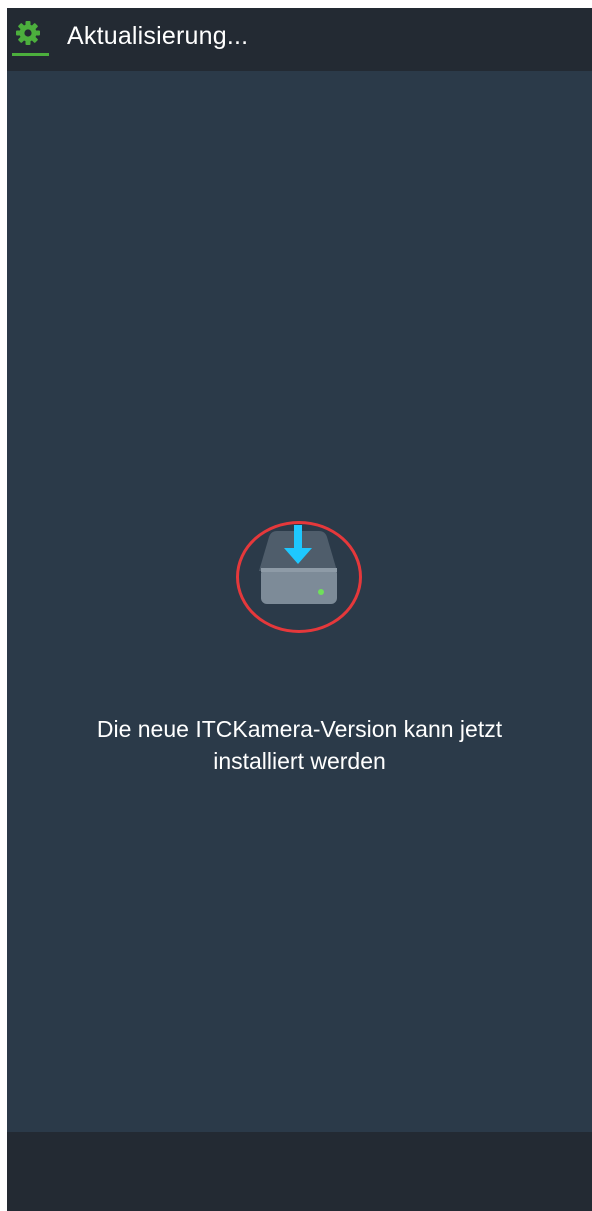 The width and height of the screenshot is (592, 1211). I want to click on settings-tab, so click(30, 40).